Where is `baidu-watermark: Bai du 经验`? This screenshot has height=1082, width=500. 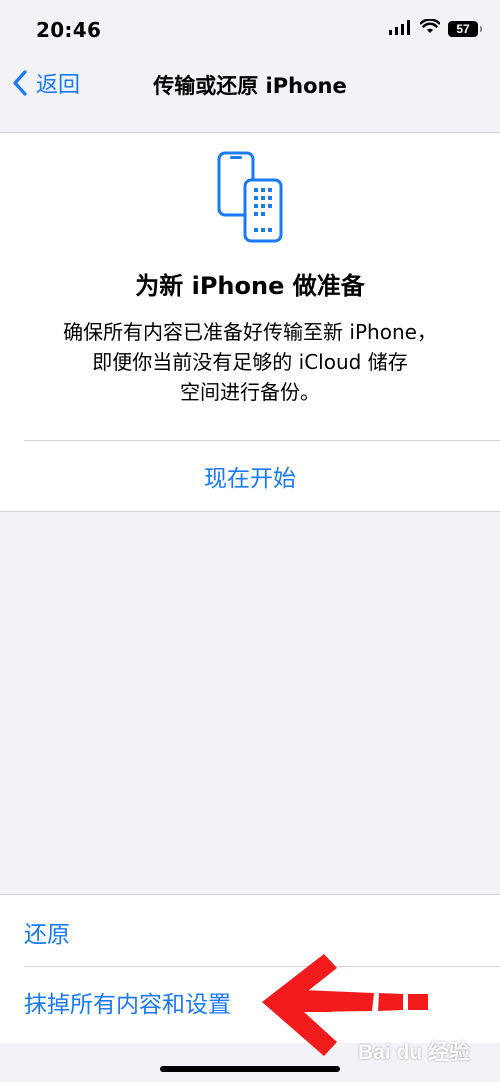
baidu-watermark: Bai du 经验 is located at coordinates (414, 1052).